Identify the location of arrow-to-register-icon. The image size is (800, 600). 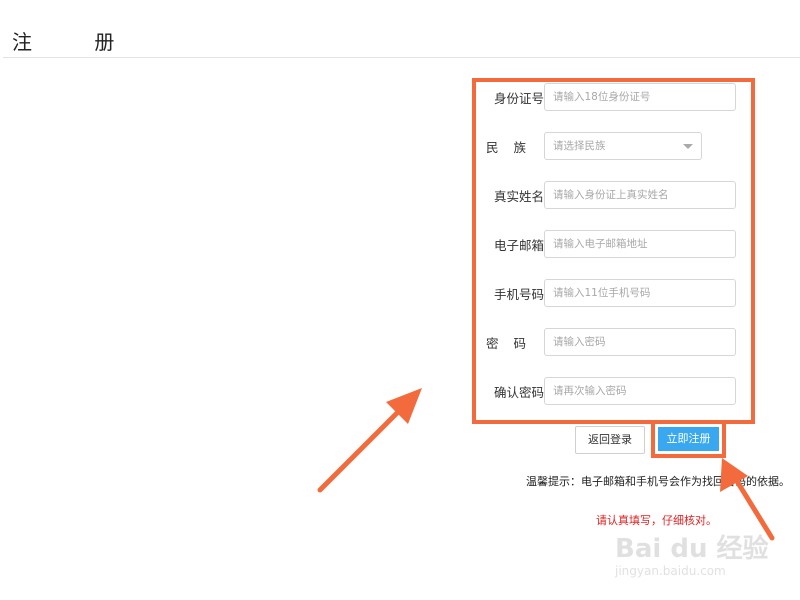
(747, 499).